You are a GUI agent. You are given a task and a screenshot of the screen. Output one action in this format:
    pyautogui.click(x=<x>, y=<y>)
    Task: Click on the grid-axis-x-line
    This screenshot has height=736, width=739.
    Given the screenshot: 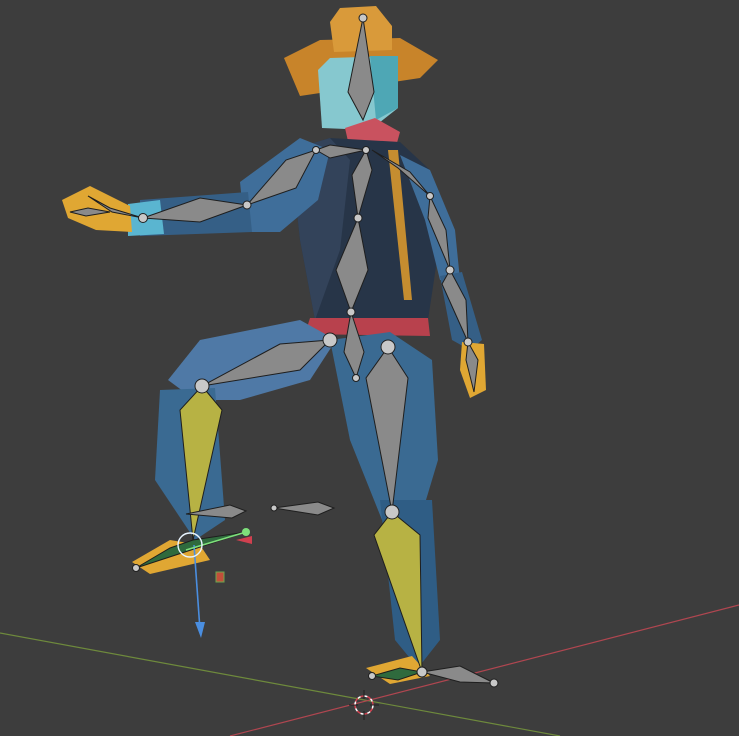 What is the action you would take?
    pyautogui.click(x=484, y=670)
    